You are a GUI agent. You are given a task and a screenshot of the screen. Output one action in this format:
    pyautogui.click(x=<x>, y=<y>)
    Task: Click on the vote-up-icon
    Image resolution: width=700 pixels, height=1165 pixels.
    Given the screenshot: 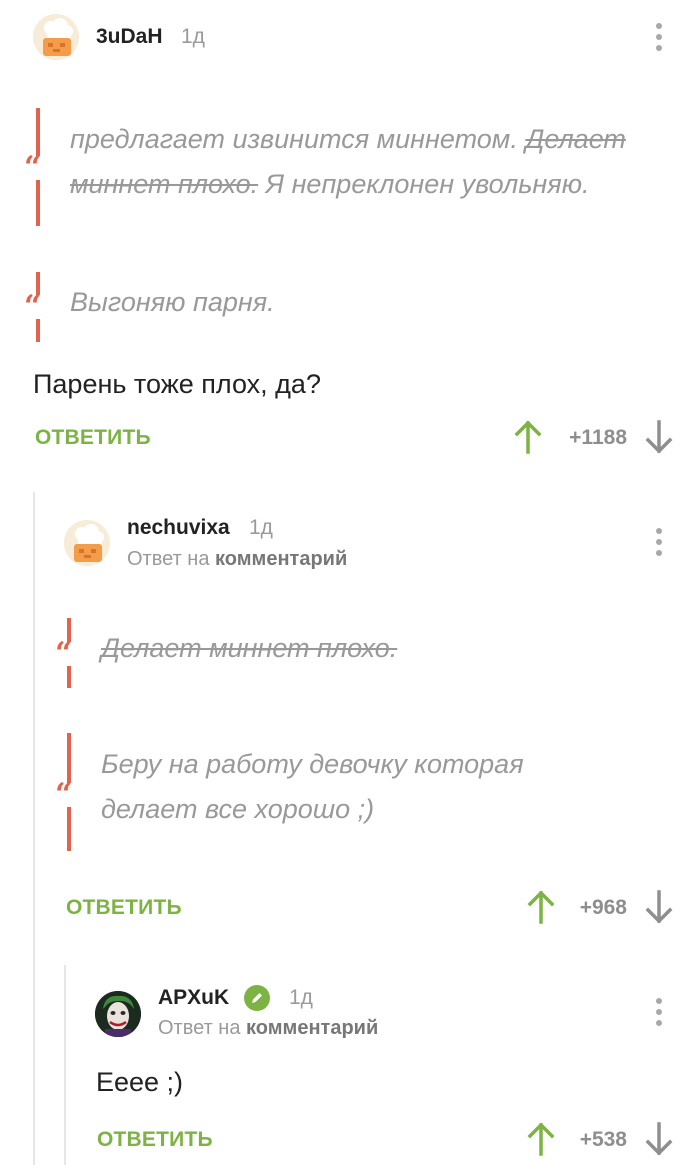 What is the action you would take?
    pyautogui.click(x=528, y=437)
    